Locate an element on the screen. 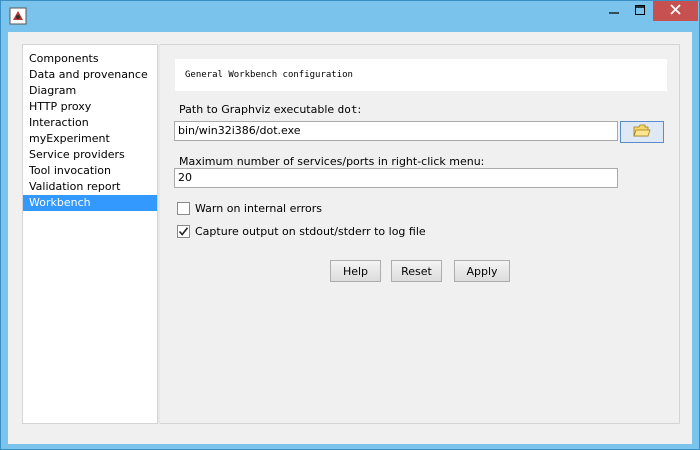  minimize-icon is located at coordinates (614, 11).